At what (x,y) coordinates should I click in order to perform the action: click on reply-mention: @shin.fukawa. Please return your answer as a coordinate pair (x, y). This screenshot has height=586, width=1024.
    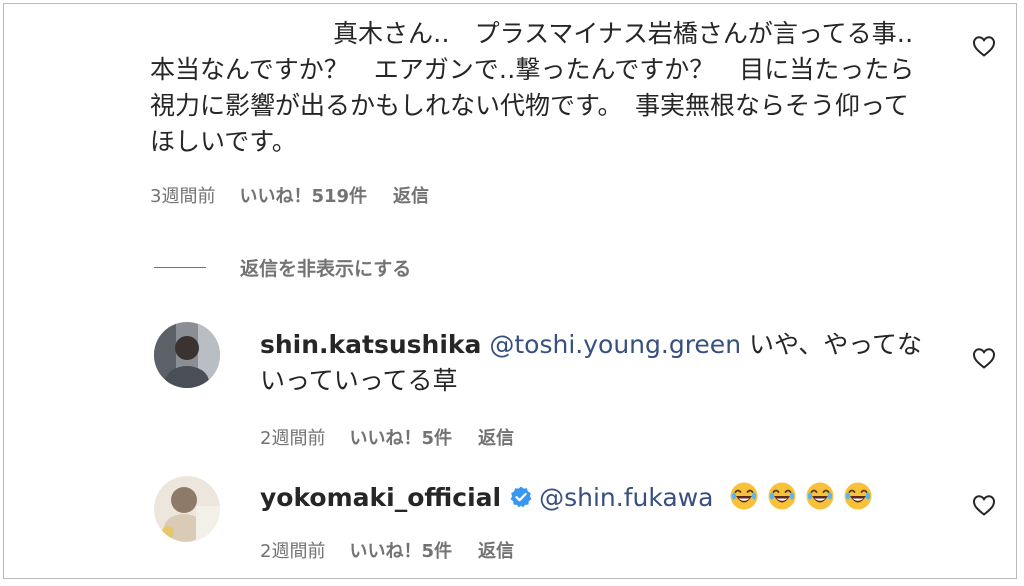
    Looking at the image, I should click on (626, 497).